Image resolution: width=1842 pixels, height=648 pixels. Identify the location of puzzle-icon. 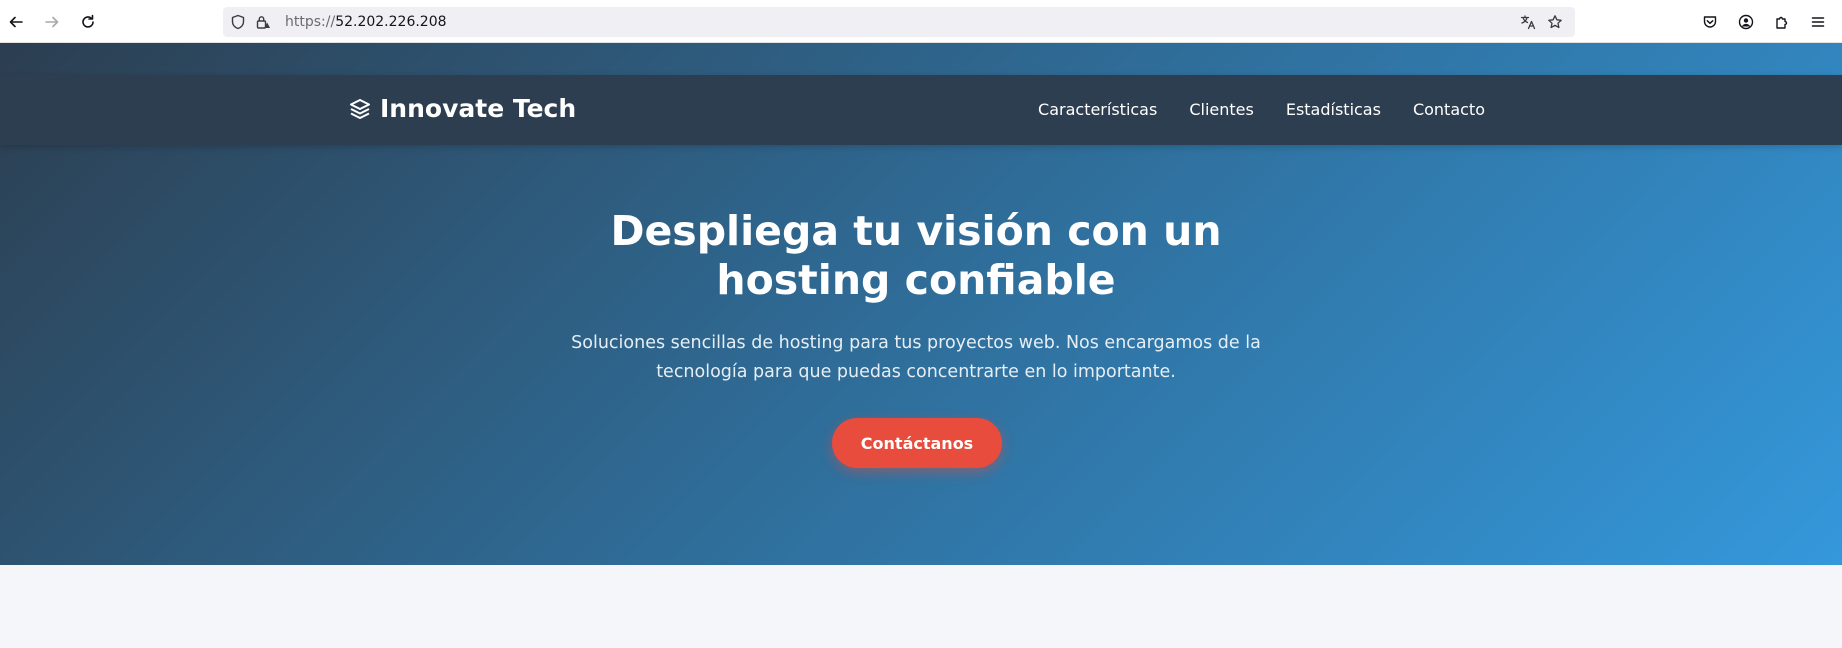
(1782, 22).